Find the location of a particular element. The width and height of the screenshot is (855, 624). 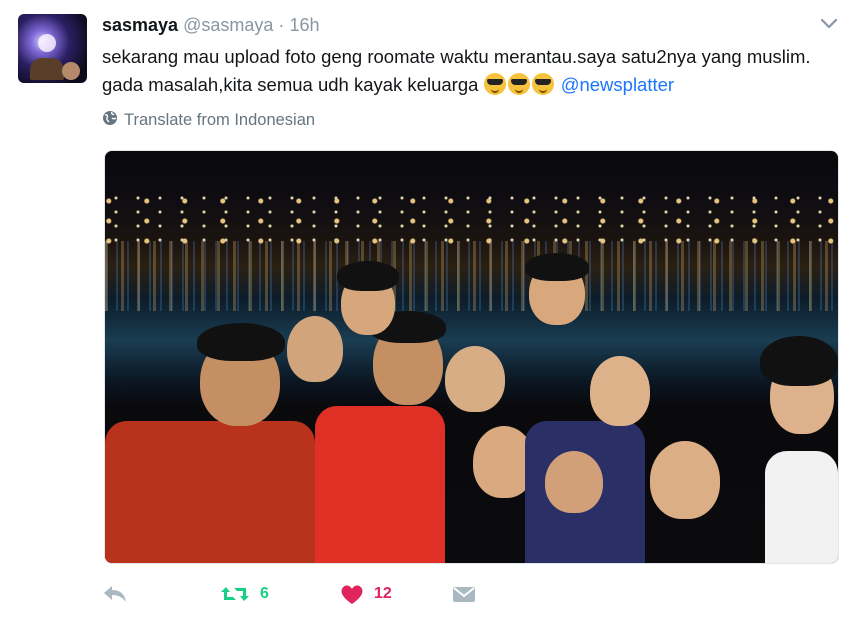

avatar is located at coordinates (52, 48).